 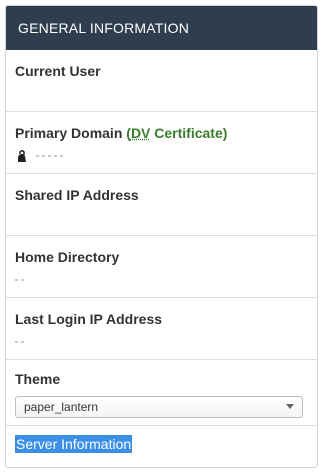 What do you see at coordinates (290, 406) in the screenshot?
I see `chevron-down-icon` at bounding box center [290, 406].